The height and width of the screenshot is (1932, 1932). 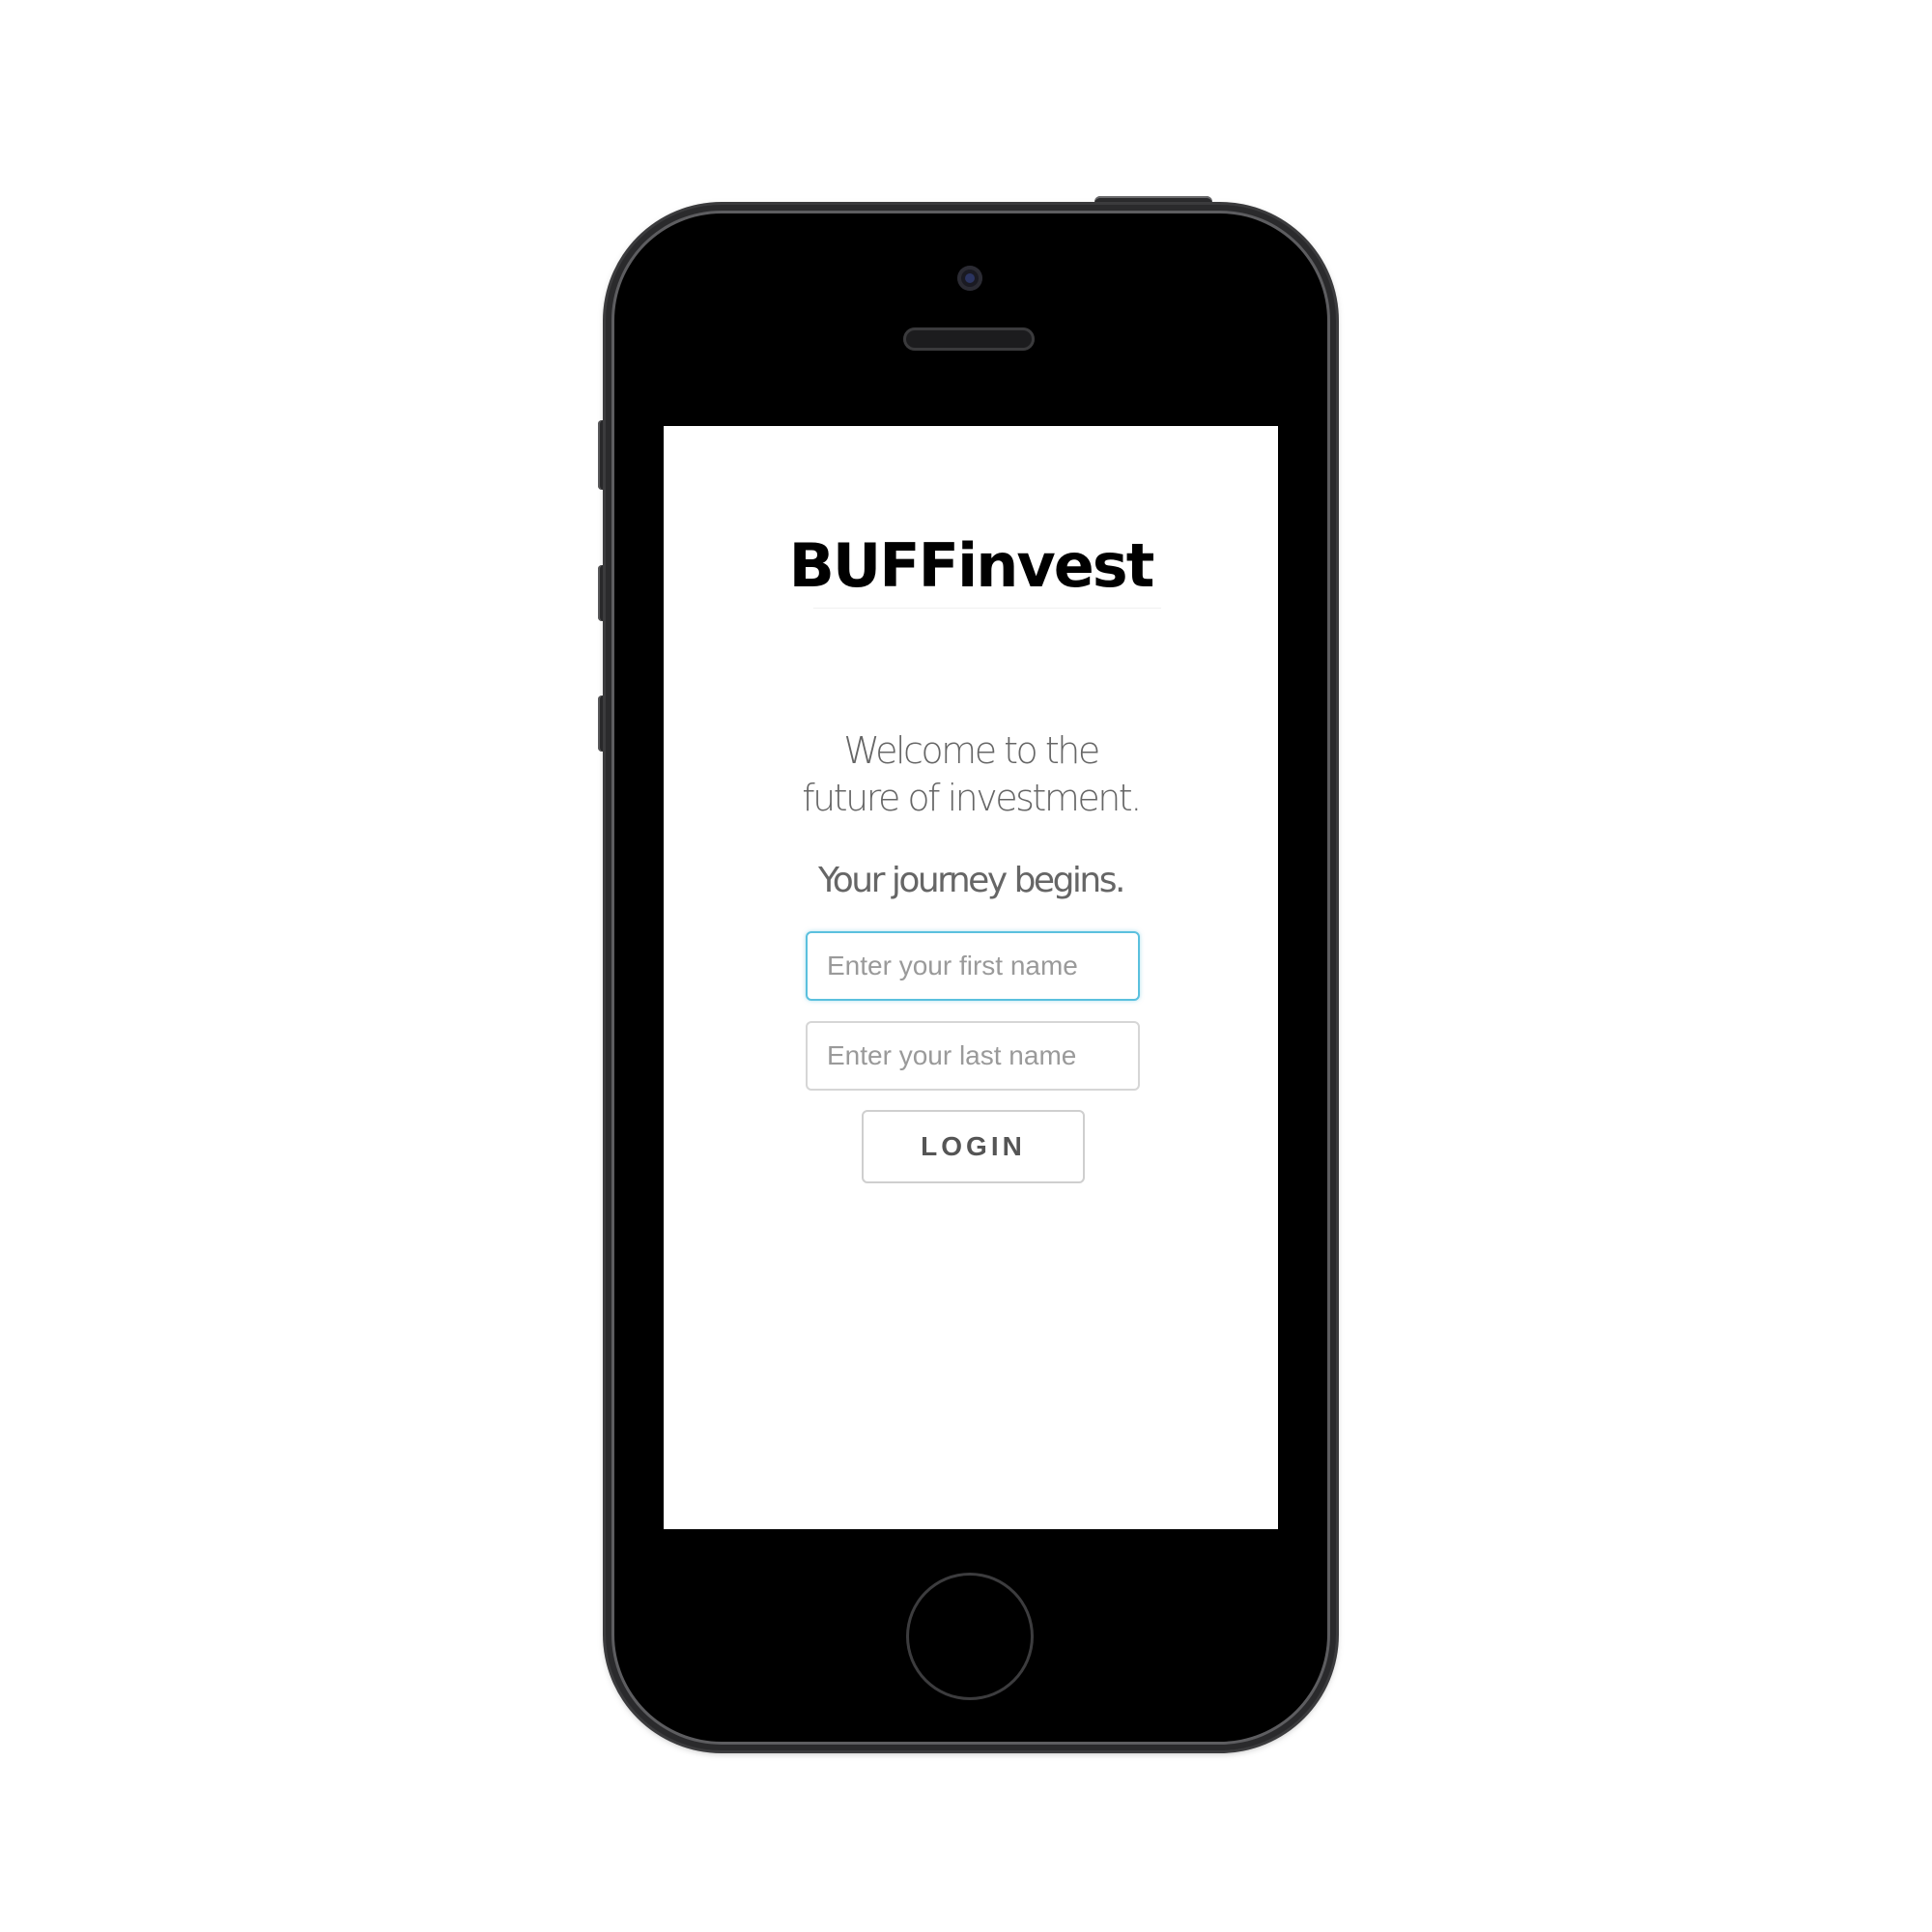 I want to click on login-button: LOGIN, so click(x=973, y=1146).